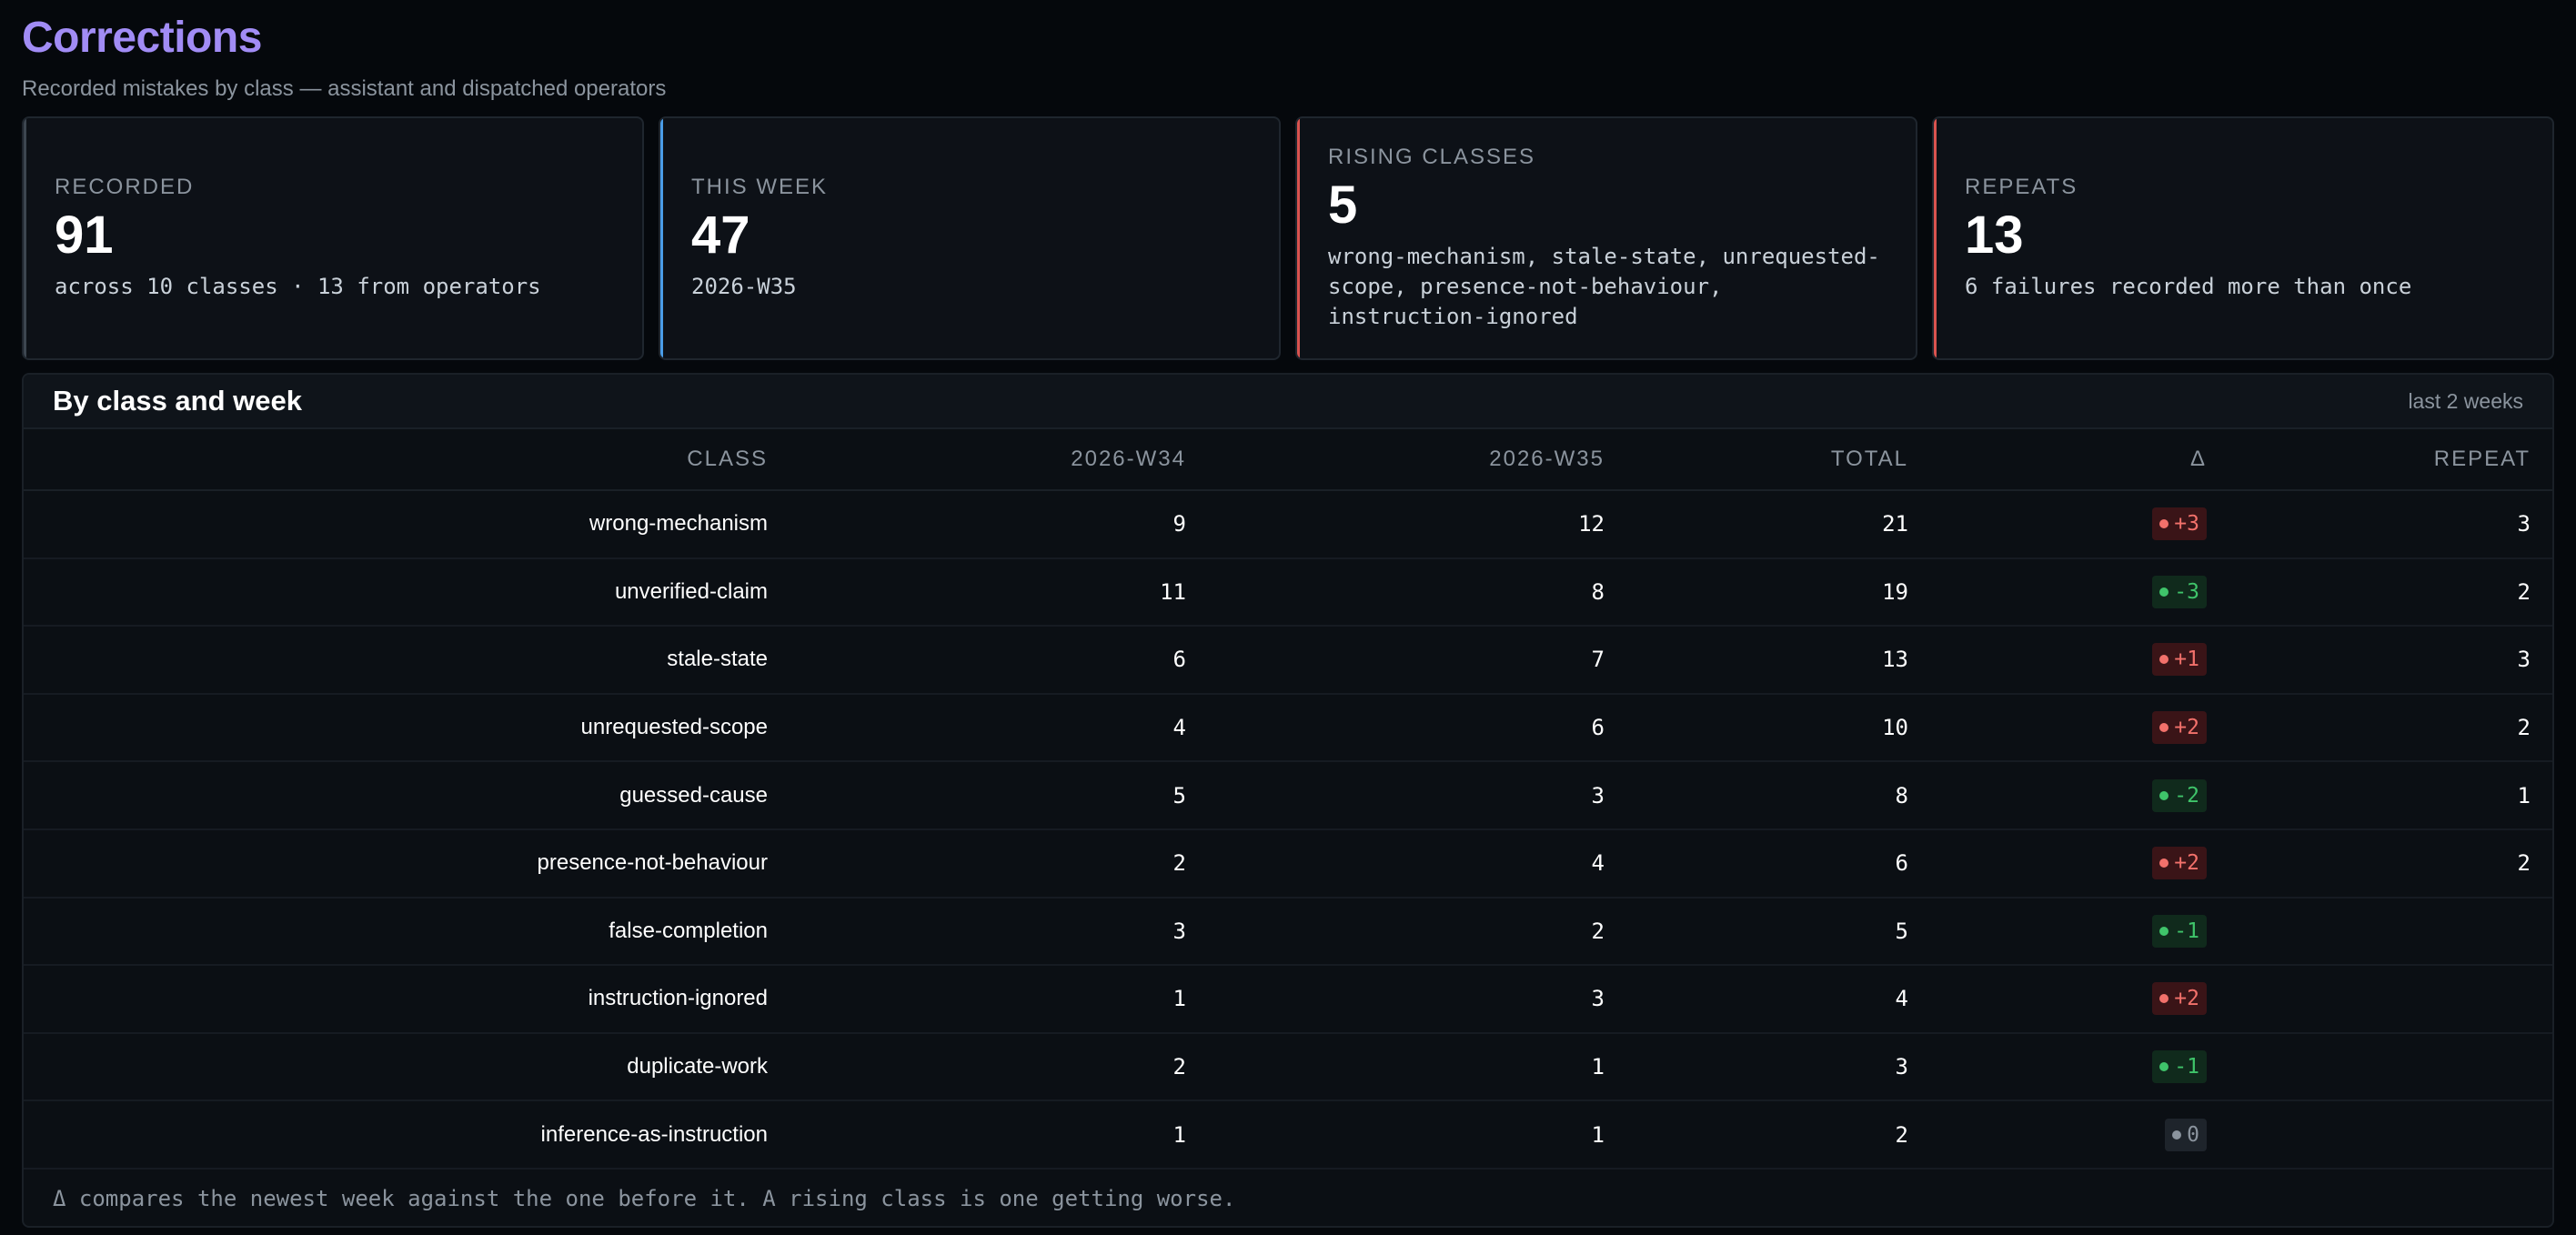 Image resolution: width=2576 pixels, height=1235 pixels. What do you see at coordinates (2379, 460) in the screenshot?
I see `column-header-repeat: REPEAT` at bounding box center [2379, 460].